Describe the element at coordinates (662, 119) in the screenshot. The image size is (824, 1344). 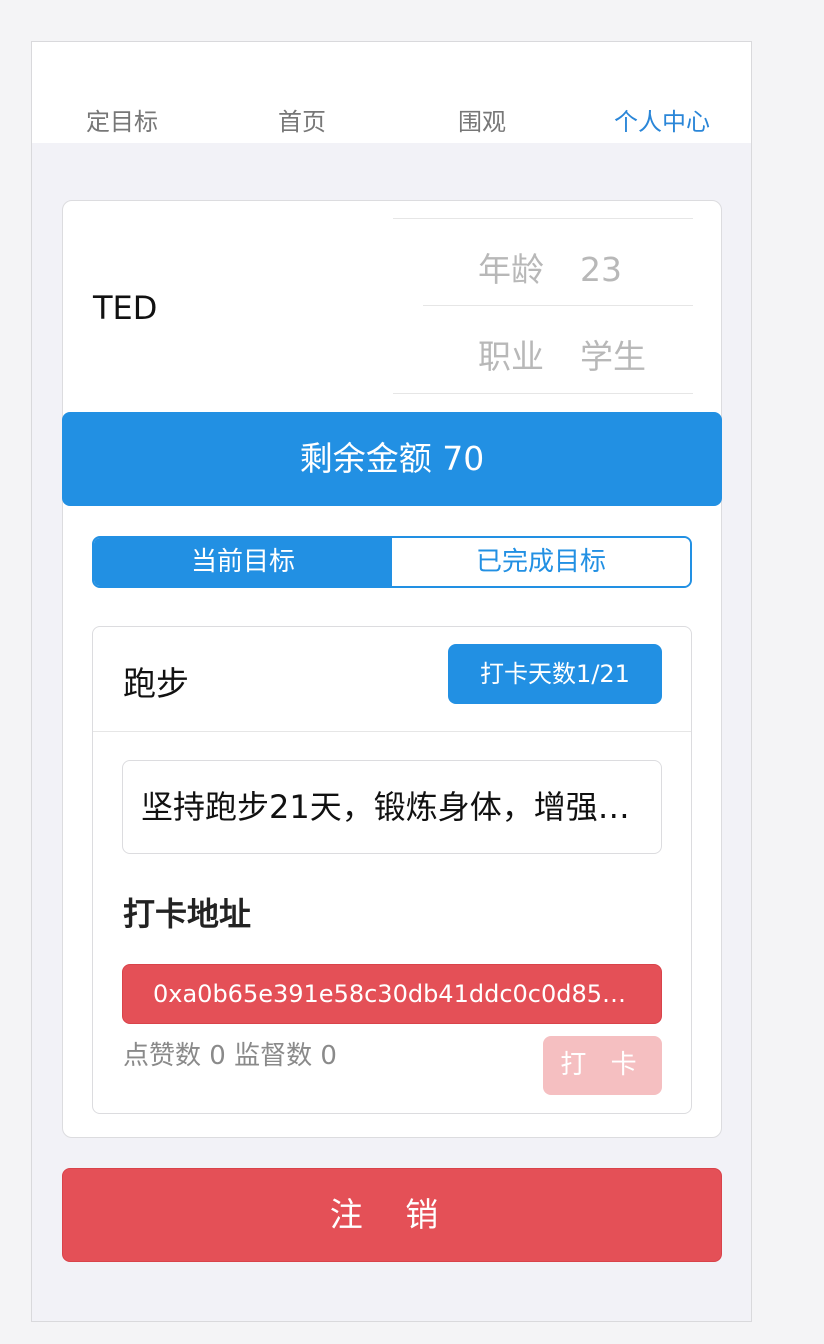
I see `nav-profile: 个人中心` at that location.